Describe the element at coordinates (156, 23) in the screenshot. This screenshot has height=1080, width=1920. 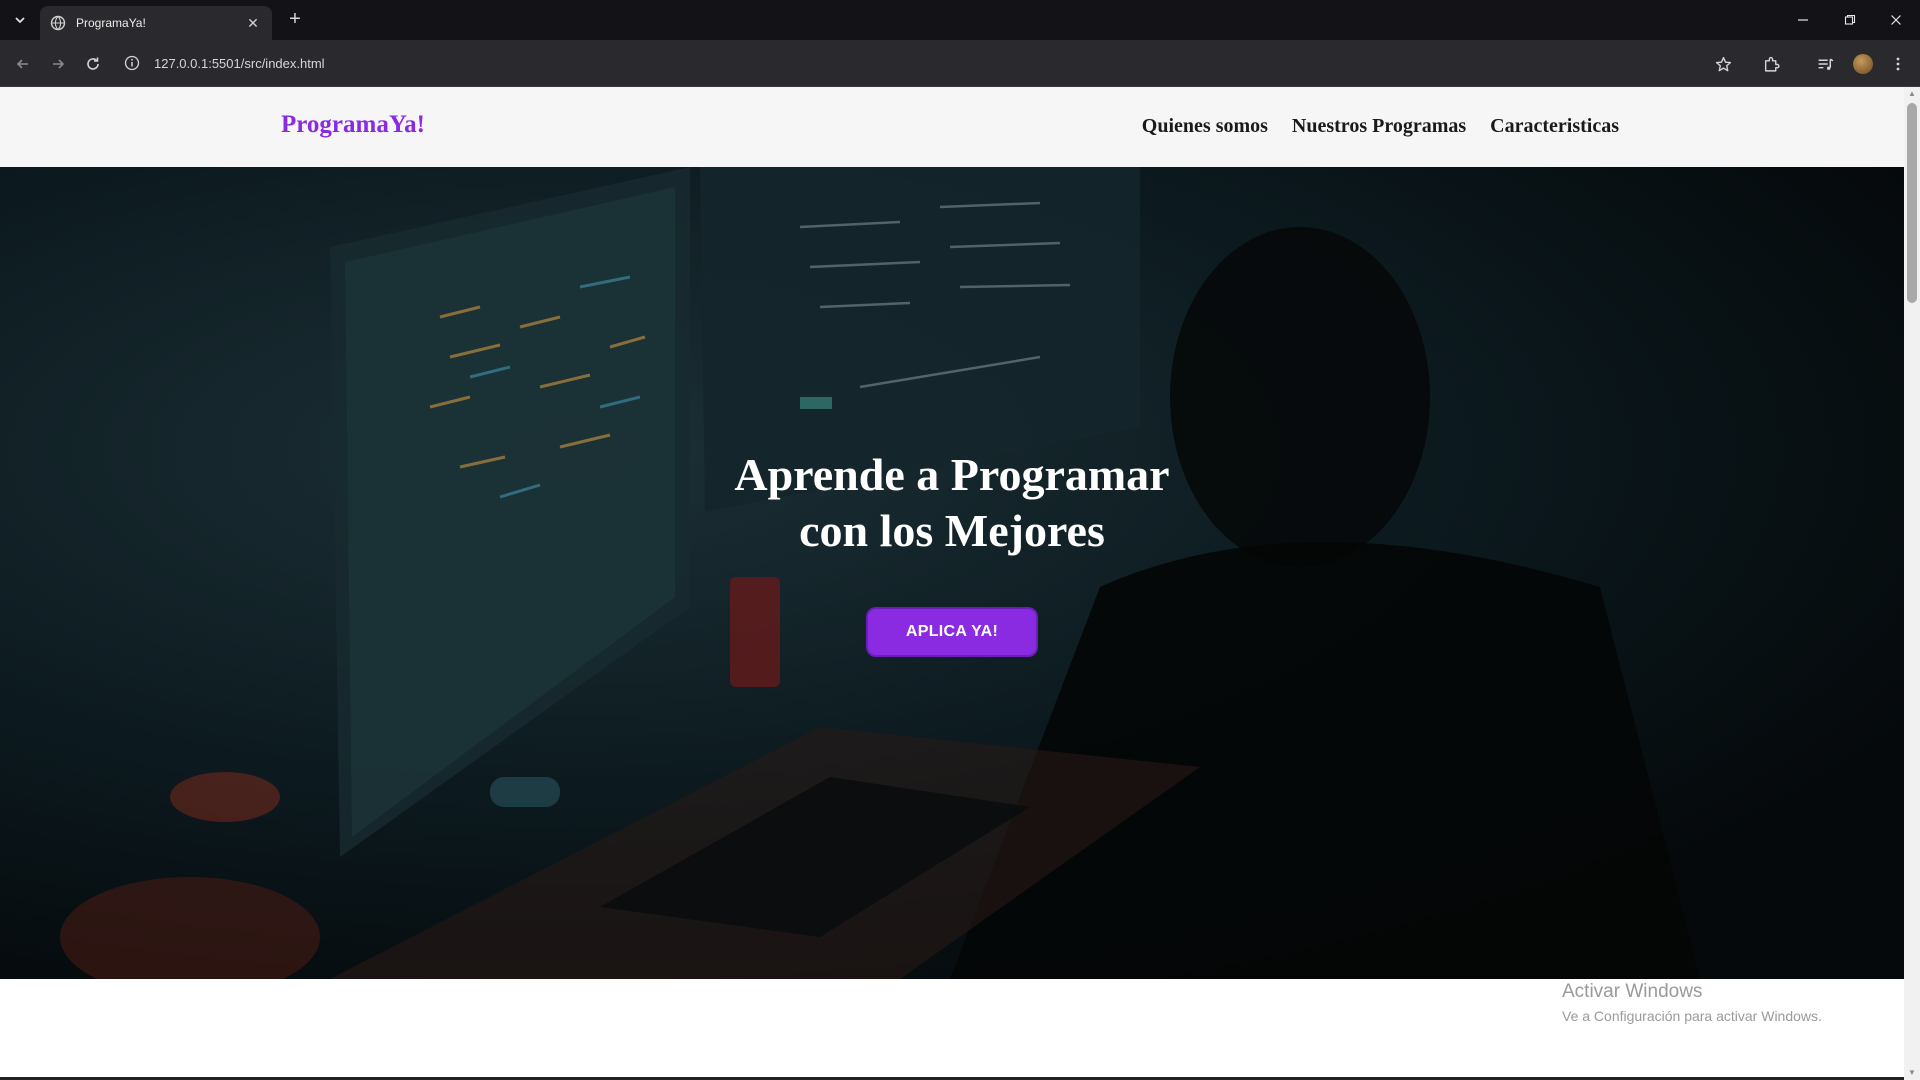
I see `browser-tab: ProgramaYa! ✕` at that location.